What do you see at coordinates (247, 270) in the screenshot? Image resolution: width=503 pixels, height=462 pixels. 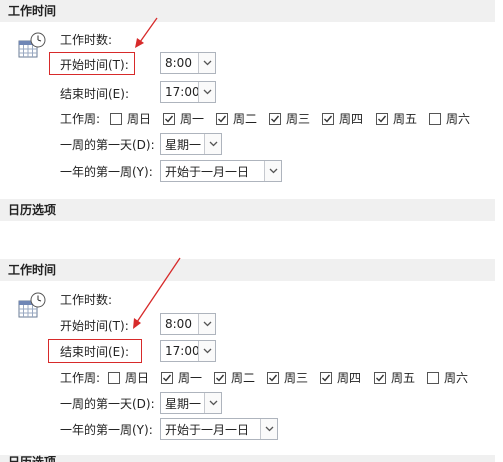 I see `work-time-header-2: 工作时间` at bounding box center [247, 270].